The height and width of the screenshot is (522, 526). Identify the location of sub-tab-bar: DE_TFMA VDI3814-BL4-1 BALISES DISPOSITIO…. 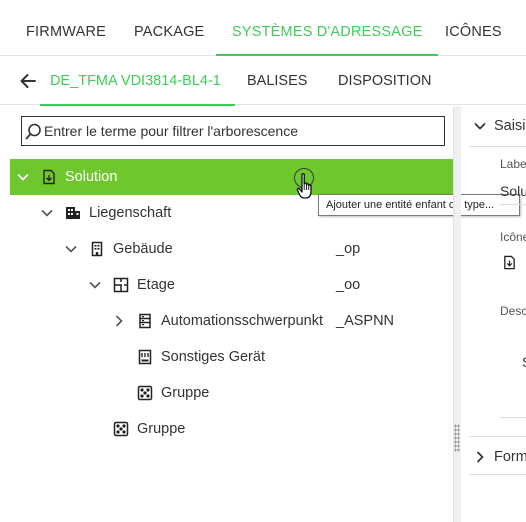
(263, 81).